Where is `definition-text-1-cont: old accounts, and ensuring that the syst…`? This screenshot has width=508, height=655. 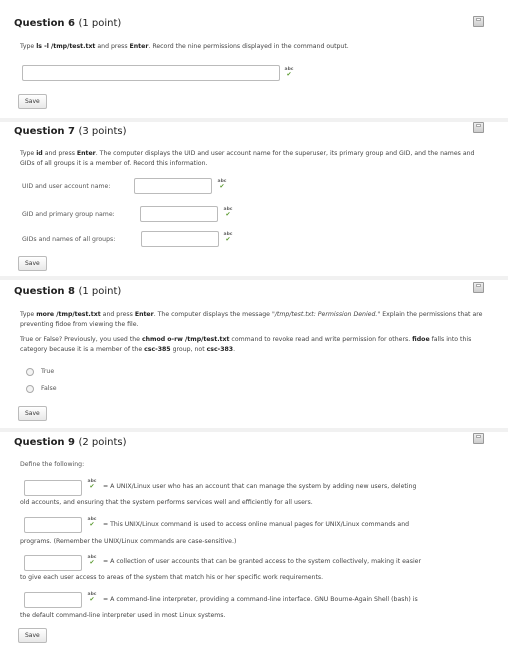
definition-text-1-cont: old accounts, and ensuring that the syst… is located at coordinates (166, 502).